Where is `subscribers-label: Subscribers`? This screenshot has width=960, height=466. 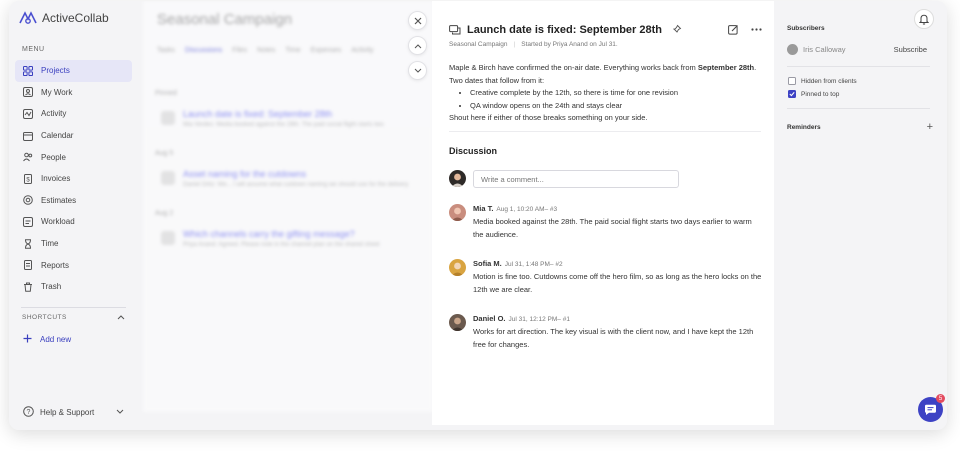 subscribers-label: Subscribers is located at coordinates (806, 28).